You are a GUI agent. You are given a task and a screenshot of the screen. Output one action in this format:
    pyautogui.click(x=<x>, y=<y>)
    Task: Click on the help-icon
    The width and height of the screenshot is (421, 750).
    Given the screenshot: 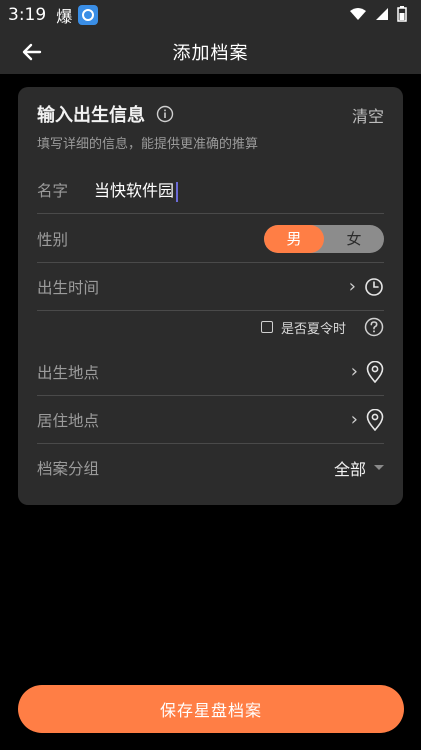 What is the action you would take?
    pyautogui.click(x=374, y=327)
    